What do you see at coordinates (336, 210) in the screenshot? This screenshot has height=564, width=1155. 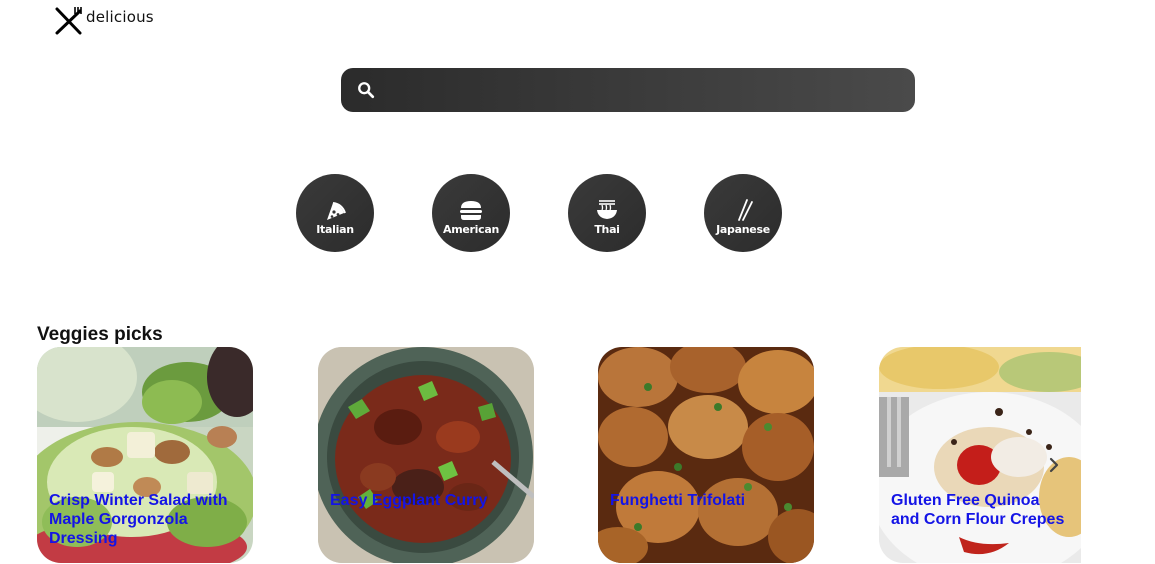 I see `pizza-icon` at bounding box center [336, 210].